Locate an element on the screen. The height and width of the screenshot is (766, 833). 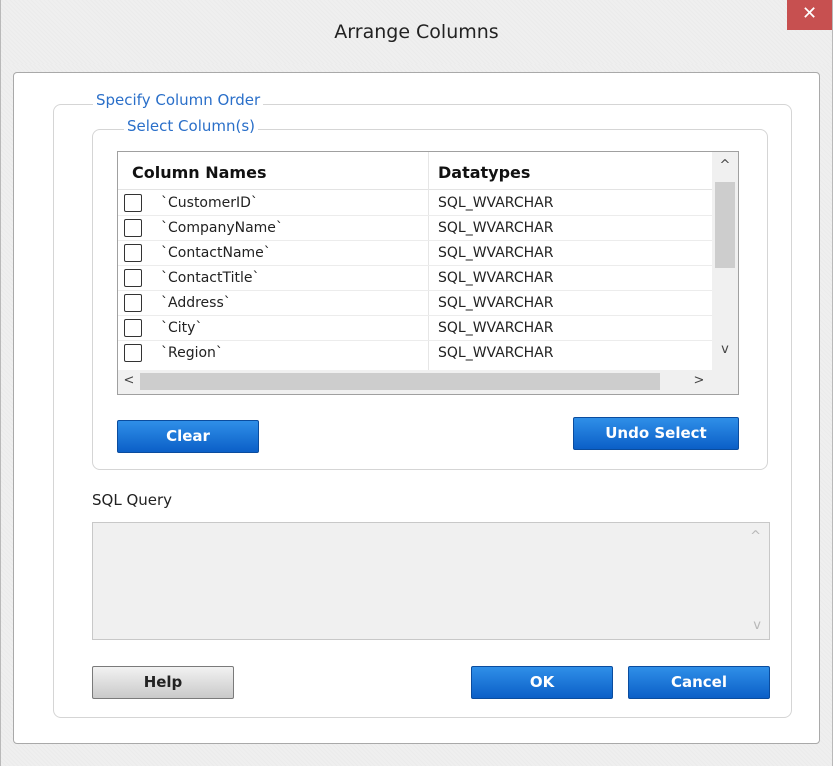
close-button: ✕ is located at coordinates (809, 15).